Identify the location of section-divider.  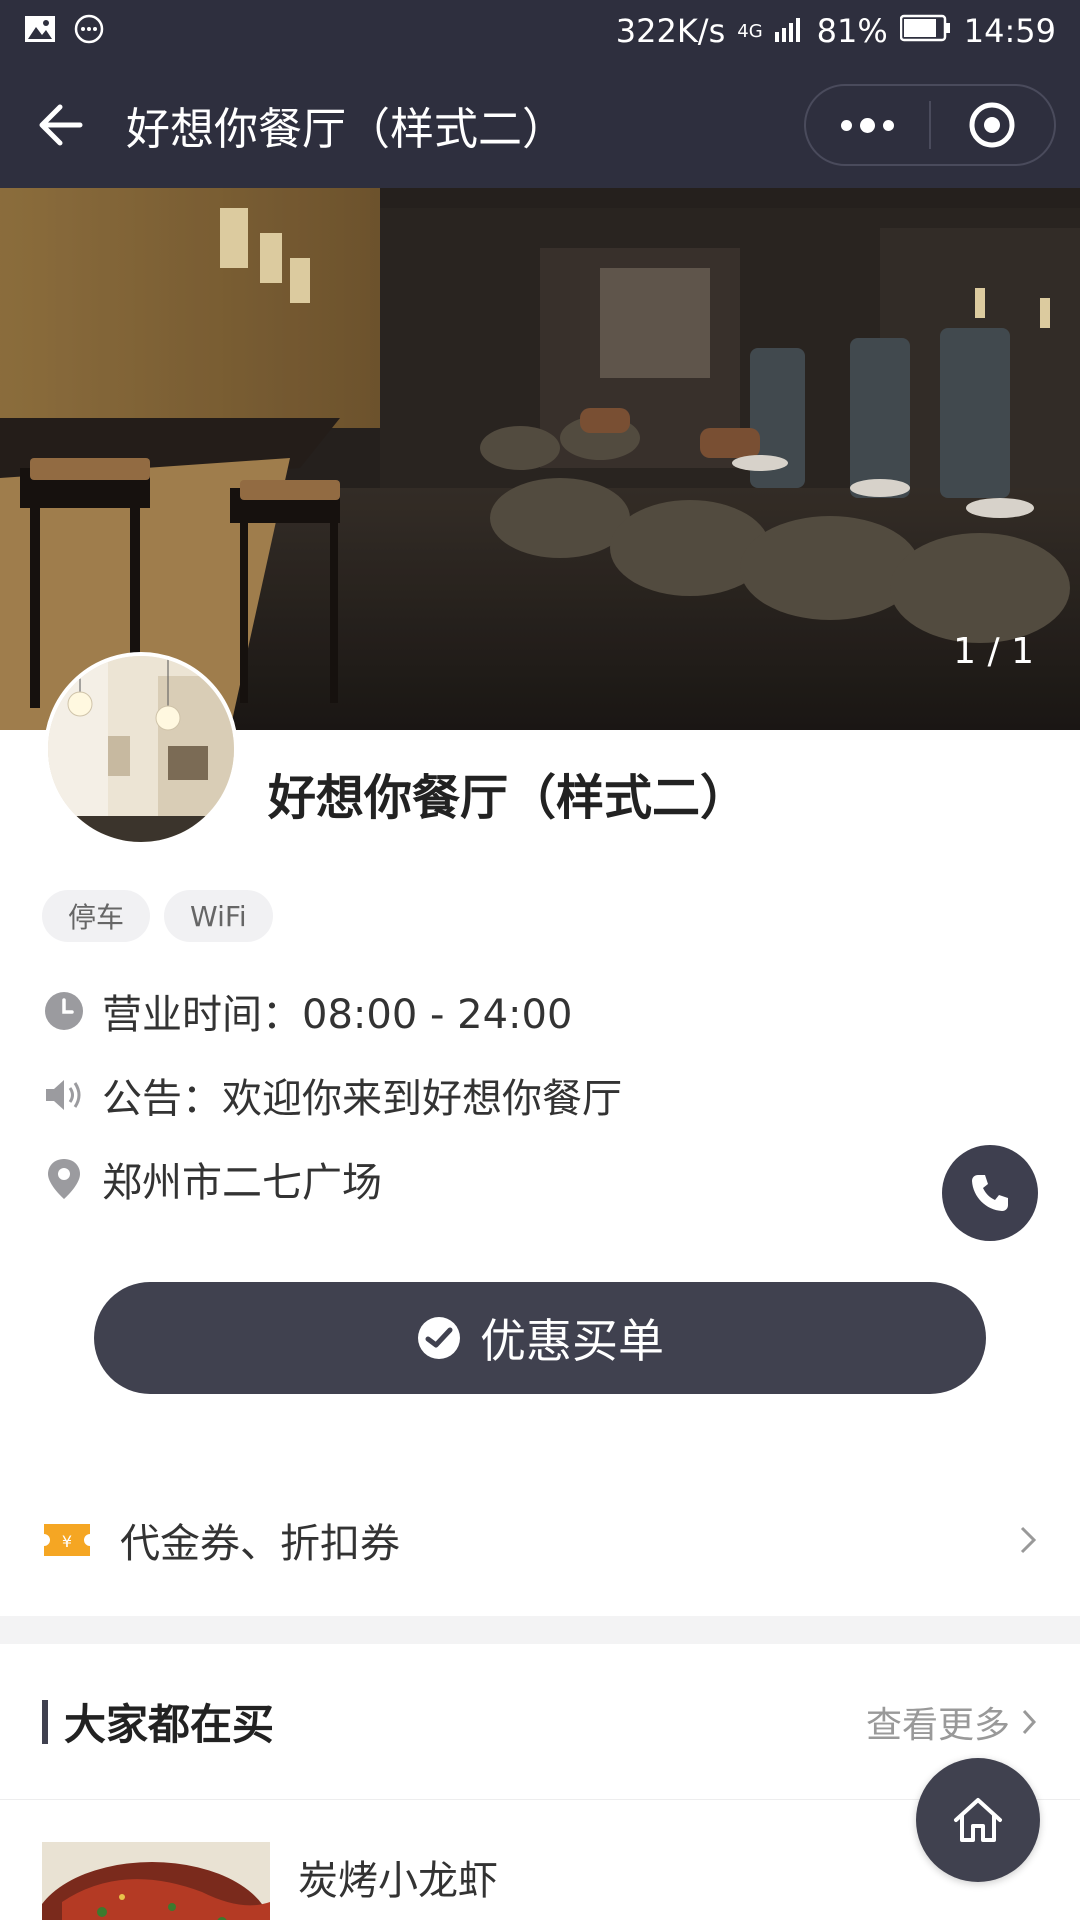
(540, 1630).